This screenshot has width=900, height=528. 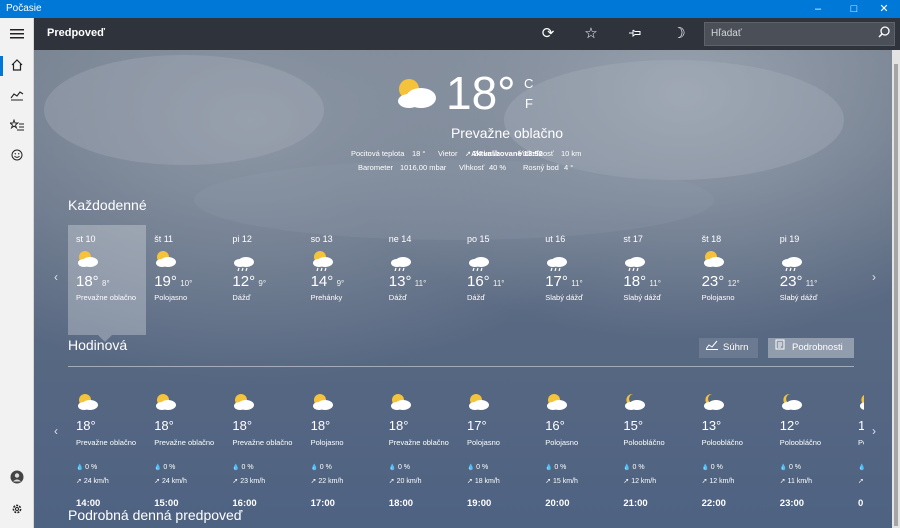 I want to click on hour-wind-value: 15 km/h, so click(x=565, y=481).